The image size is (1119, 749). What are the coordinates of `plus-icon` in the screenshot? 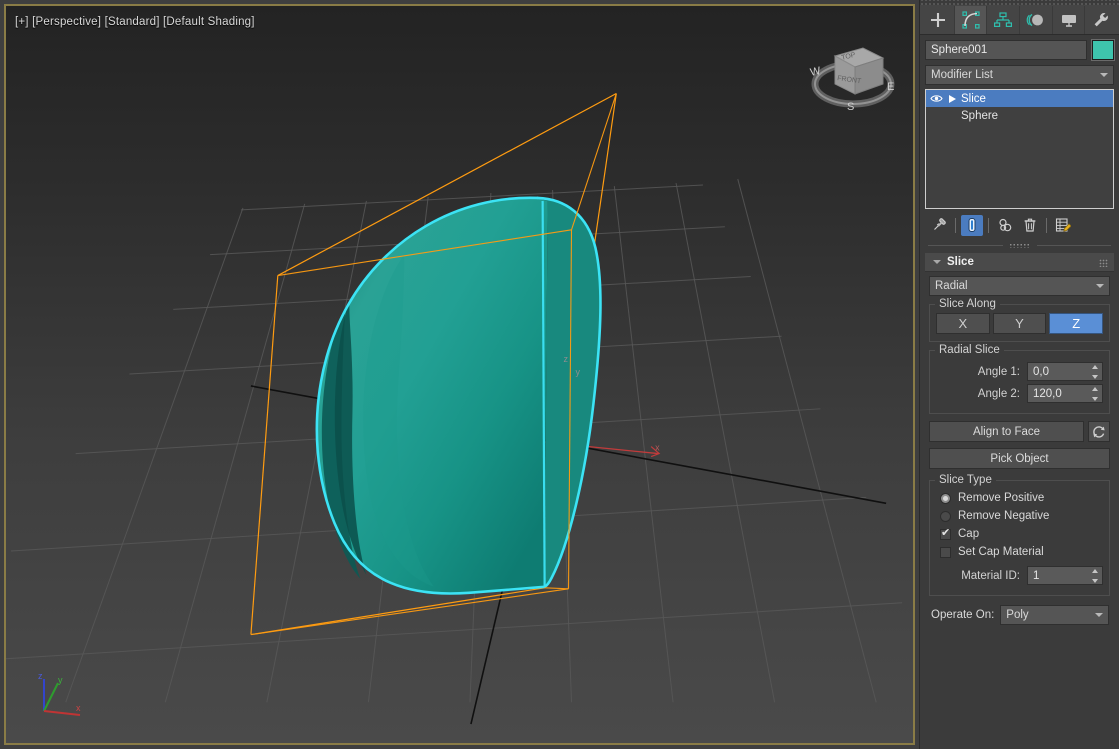 It's located at (937, 19).